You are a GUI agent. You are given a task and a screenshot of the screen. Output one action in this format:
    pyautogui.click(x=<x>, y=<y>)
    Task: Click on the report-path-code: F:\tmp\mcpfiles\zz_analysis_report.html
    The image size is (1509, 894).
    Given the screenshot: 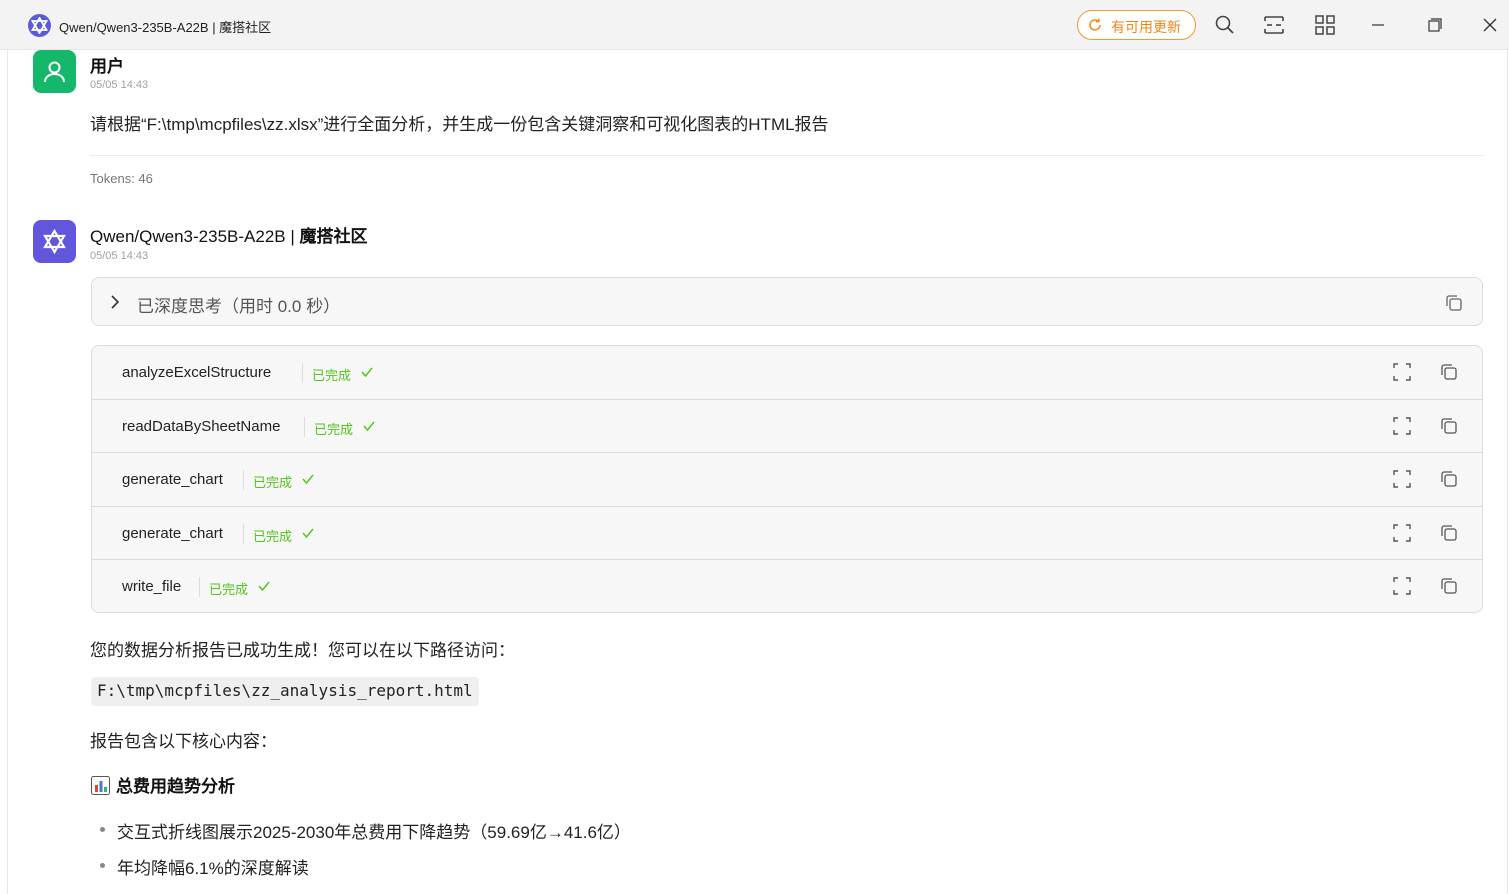 What is the action you would take?
    pyautogui.click(x=285, y=691)
    